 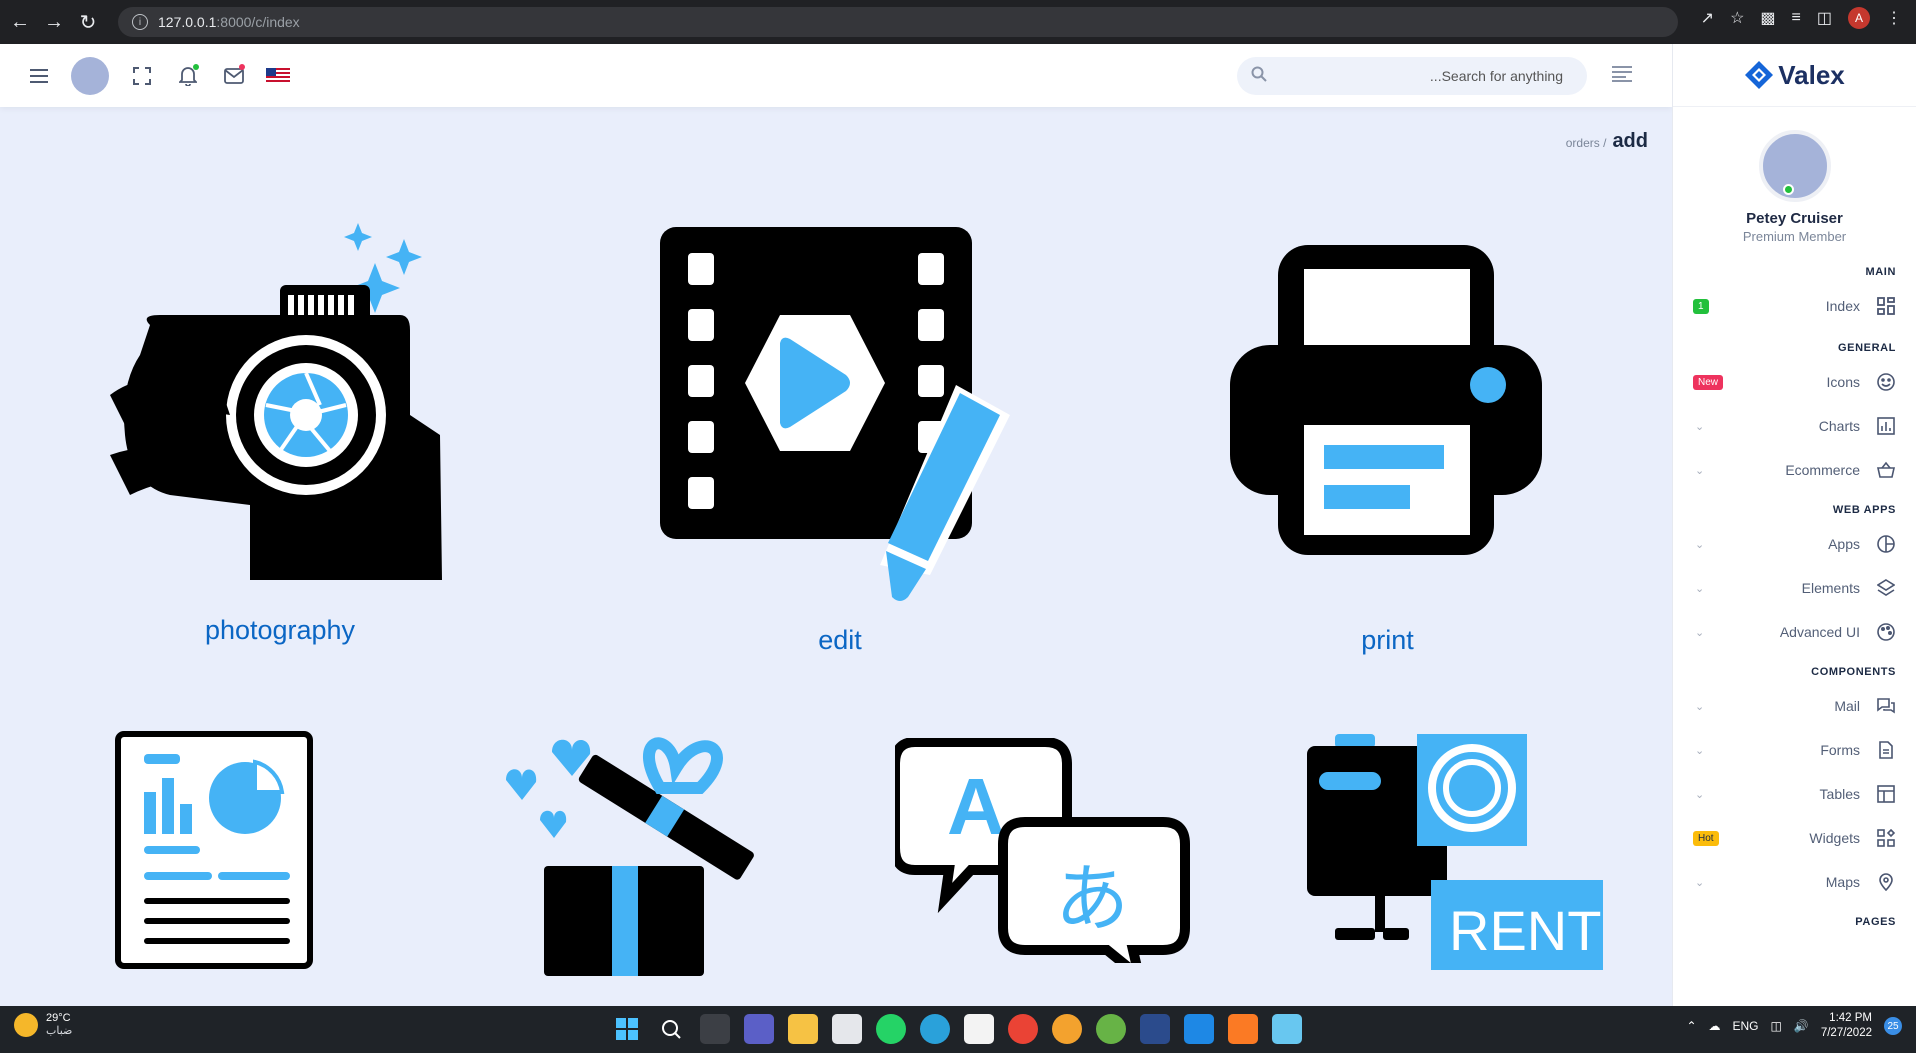 I want to click on store-icon, so click(x=847, y=1029).